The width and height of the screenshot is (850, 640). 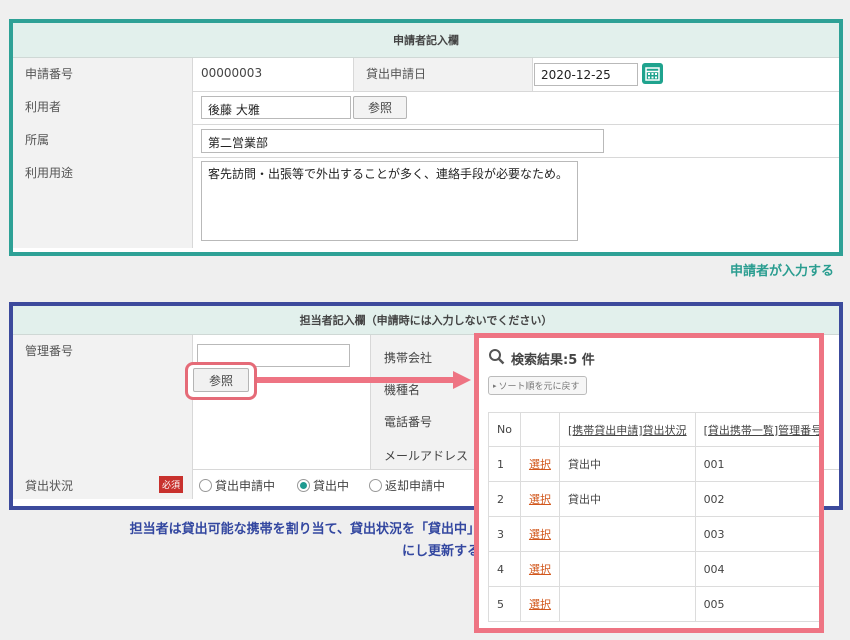 I want to click on dept-input: 第二営業部, so click(x=402, y=141).